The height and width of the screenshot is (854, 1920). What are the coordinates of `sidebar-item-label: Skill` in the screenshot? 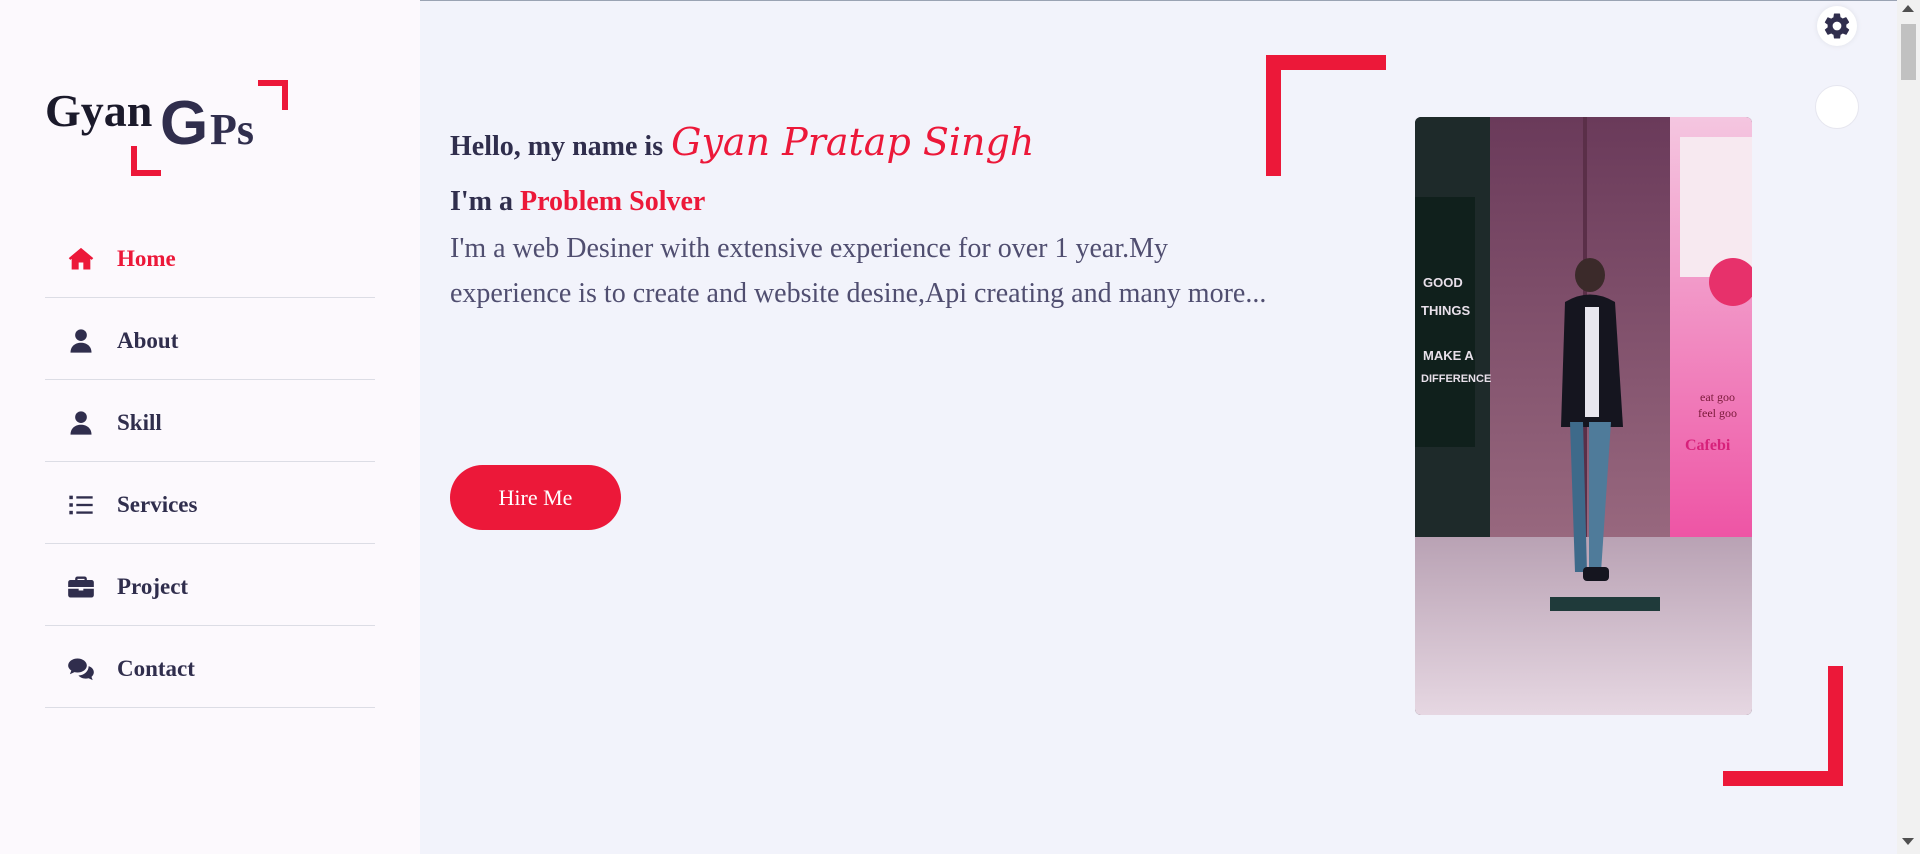 It's located at (139, 422).